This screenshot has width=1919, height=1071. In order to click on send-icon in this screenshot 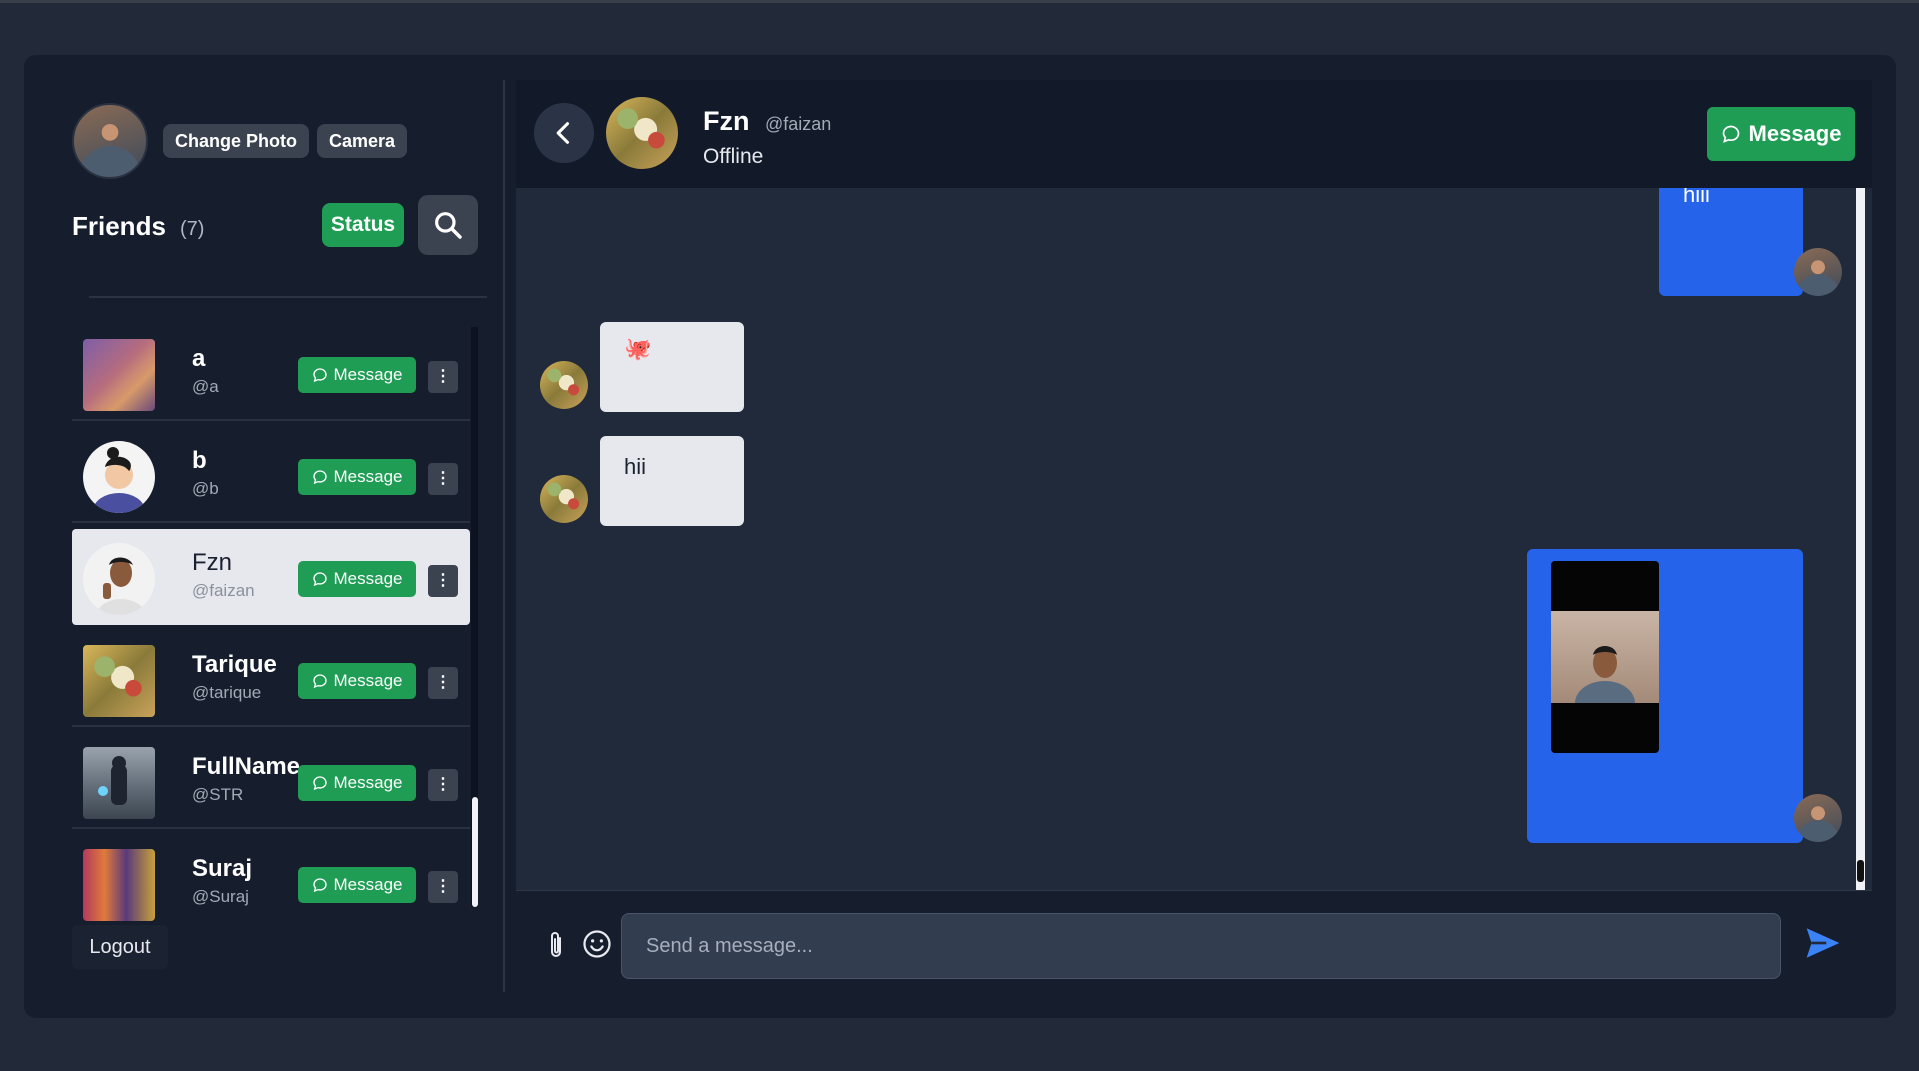, I will do `click(1823, 943)`.